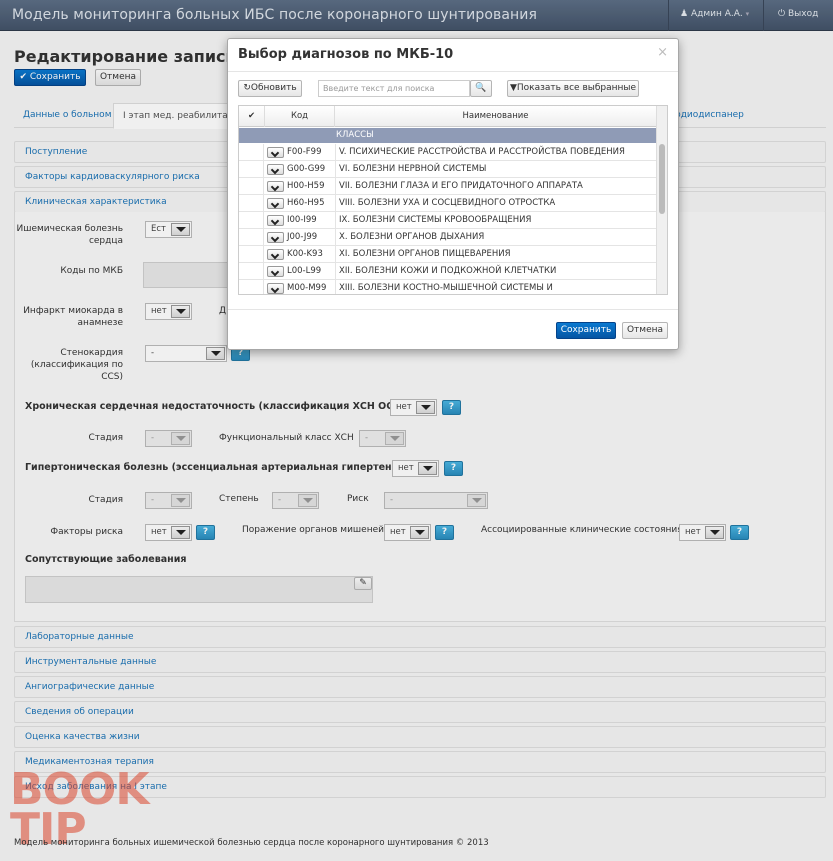 The image size is (833, 861). I want to click on table-row: K00-K93 XI. БОЛЕЗНИ ОРГАНОВ ПИЩЕВАРЕНИЯ, so click(448, 254).